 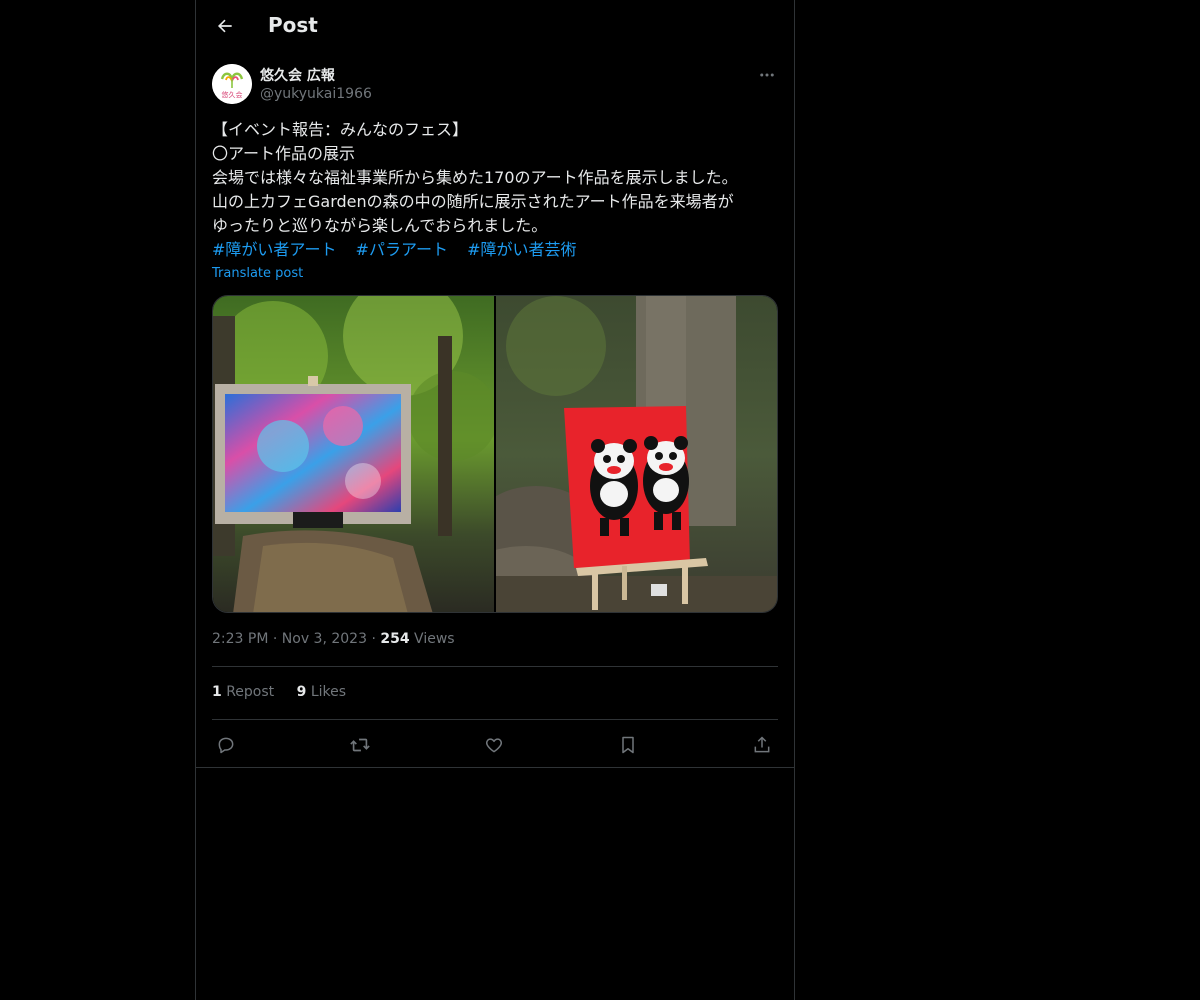 I want to click on likes-link: 9 Likes, so click(x=321, y=692).